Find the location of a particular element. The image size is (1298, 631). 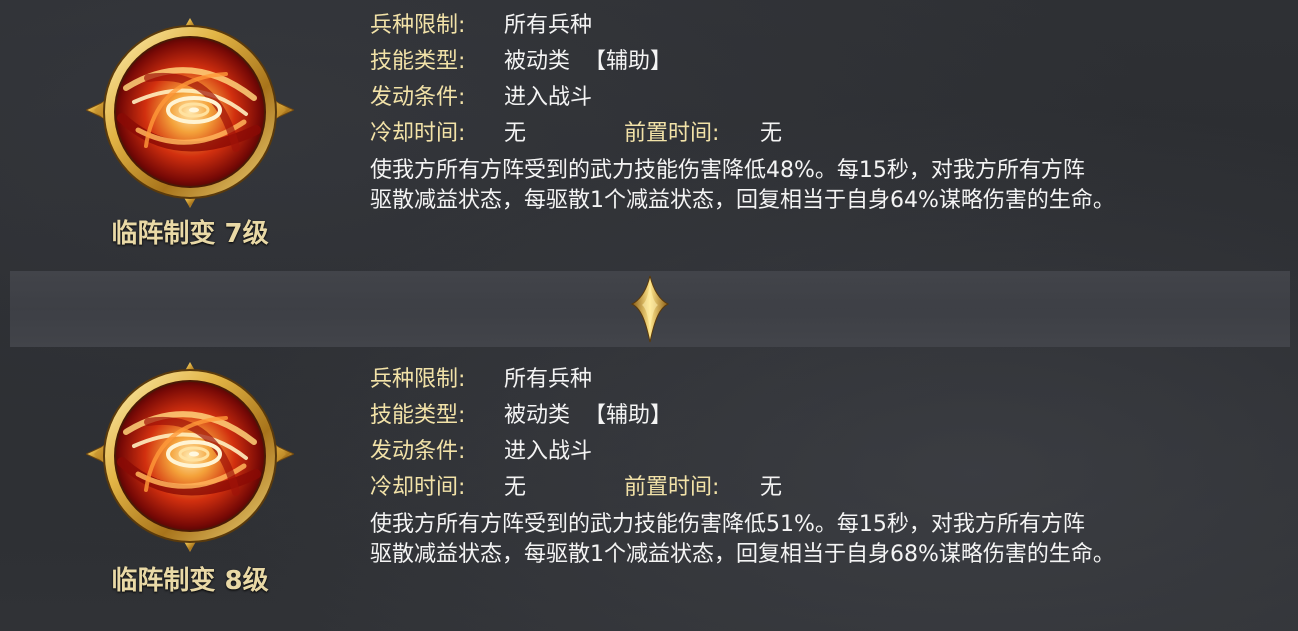

description-line-2: 驱散减益状态，每驱散1个减益状态，回复相当于自身68%谋略伤害的生命。 is located at coordinates (742, 554).